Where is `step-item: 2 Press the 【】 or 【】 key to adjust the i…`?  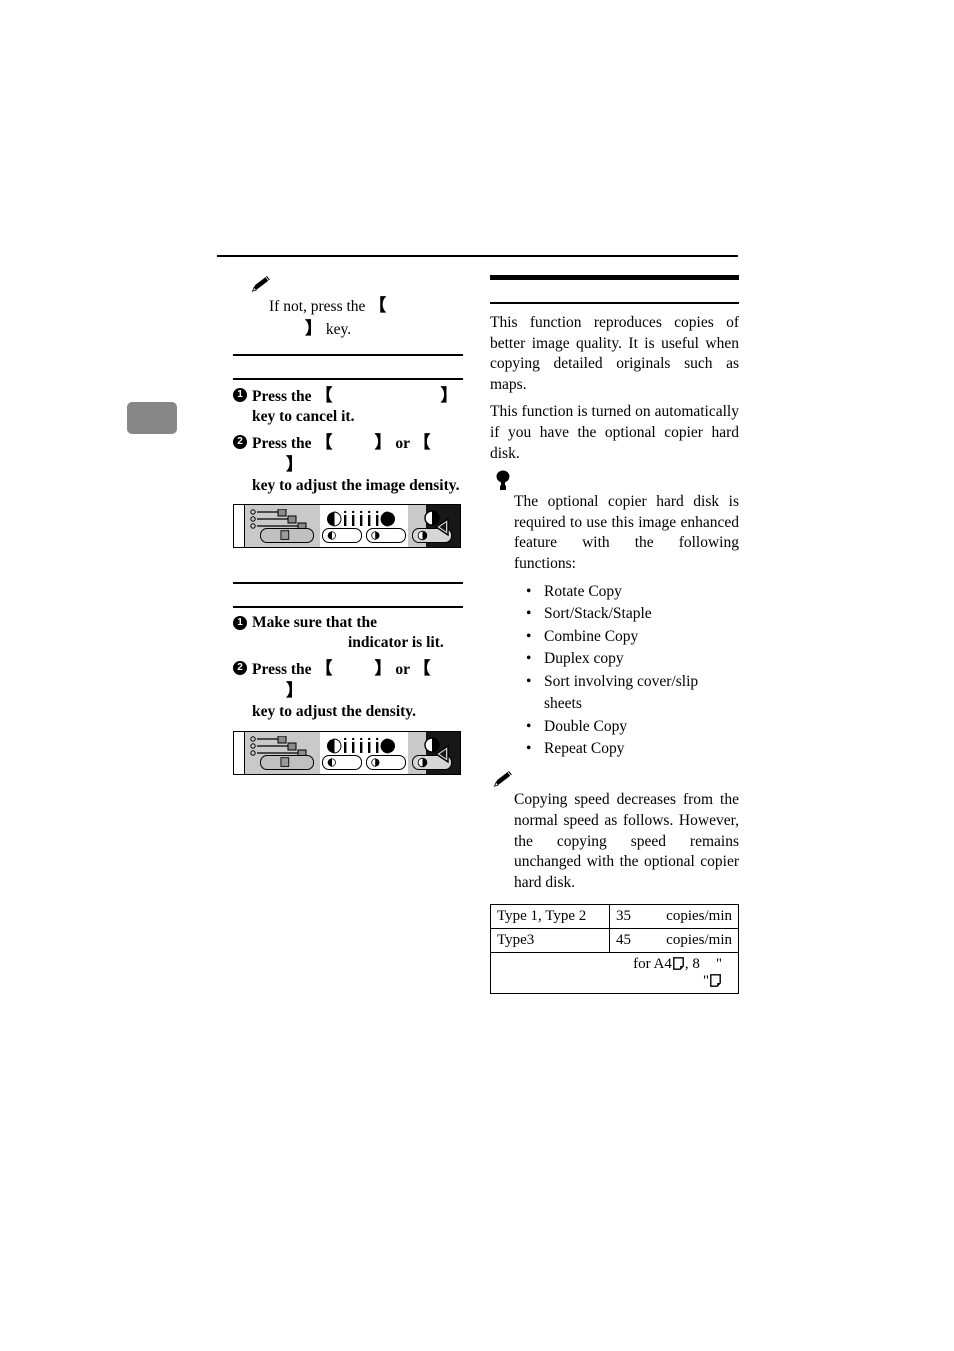 step-item: 2 Press the 【】 or 【】 key to adjust the i… is located at coordinates (348, 463).